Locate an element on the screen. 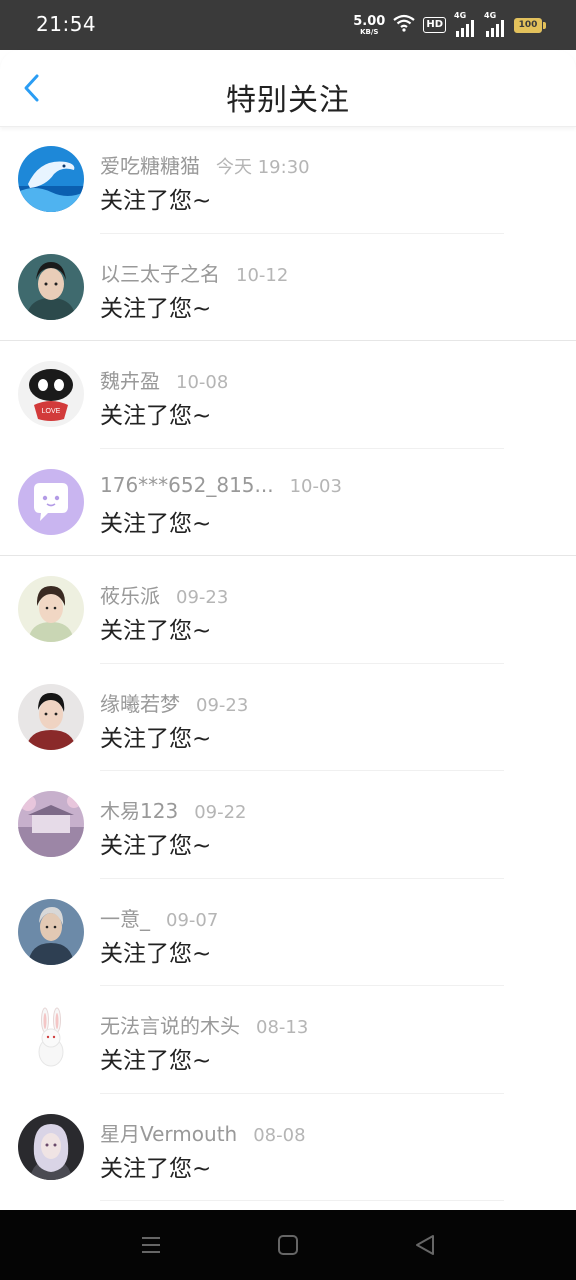 This screenshot has height=1280, width=576. network-type-label: 4G is located at coordinates (460, 15).